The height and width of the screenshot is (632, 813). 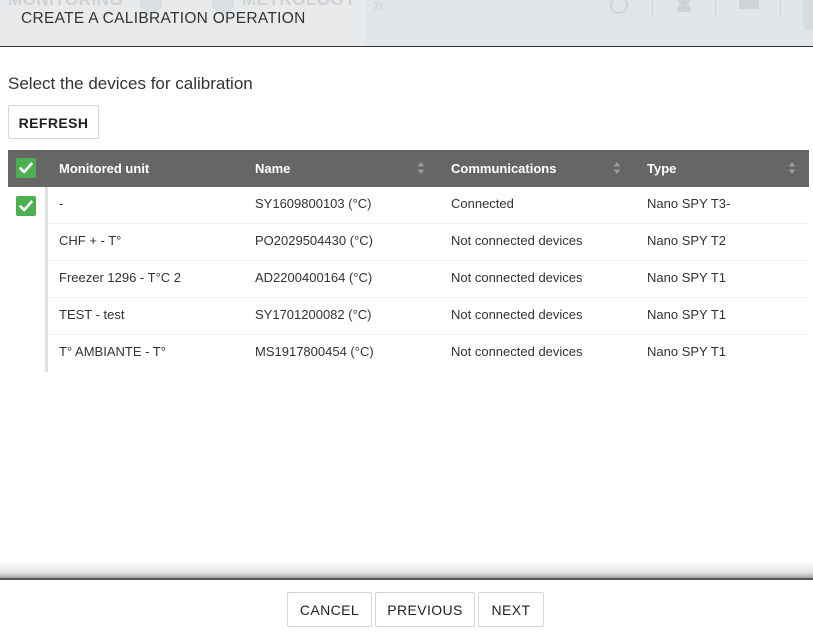 What do you see at coordinates (661, 168) in the screenshot?
I see `column-header-type: Type` at bounding box center [661, 168].